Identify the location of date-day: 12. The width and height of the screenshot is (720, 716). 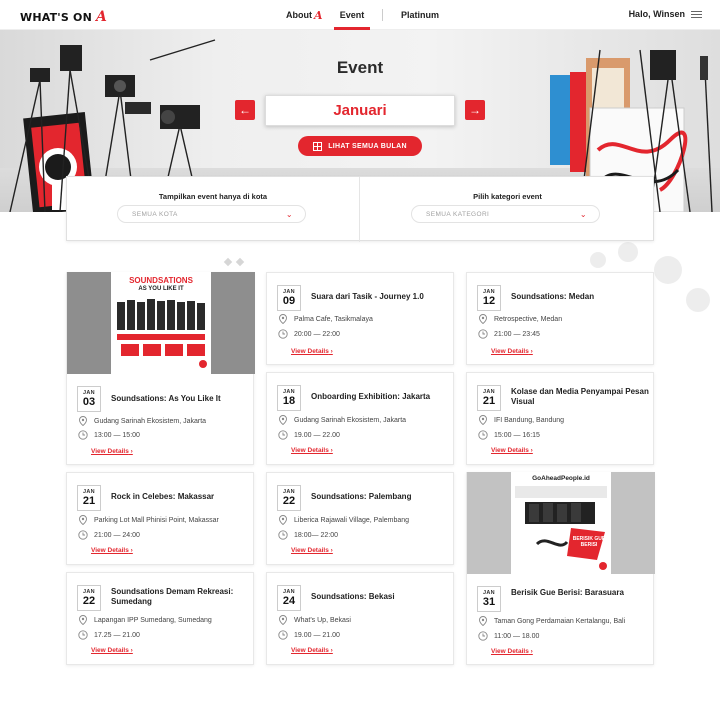
(489, 301).